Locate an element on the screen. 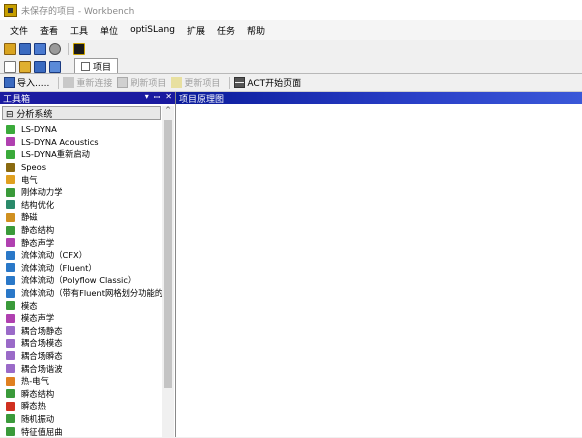  update-bolt-icon is located at coordinates (177, 82).